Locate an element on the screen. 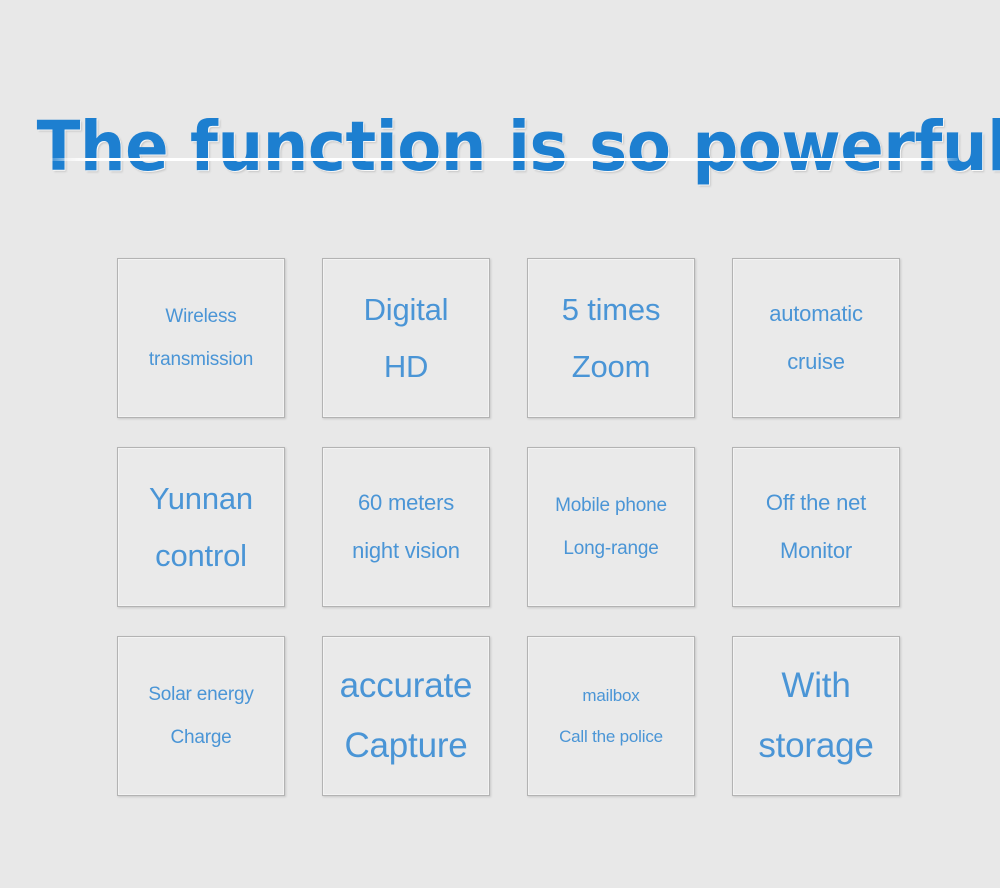 The width and height of the screenshot is (1000, 888). feature-card-with-storage: With storage is located at coordinates (816, 716).